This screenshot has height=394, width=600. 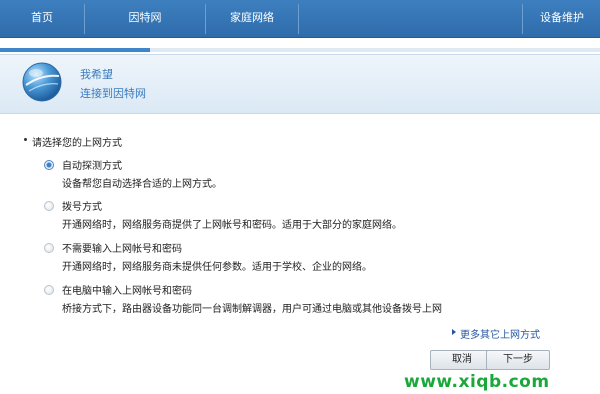 I want to click on nav-item-home-network: 家庭网络, so click(x=252, y=19).